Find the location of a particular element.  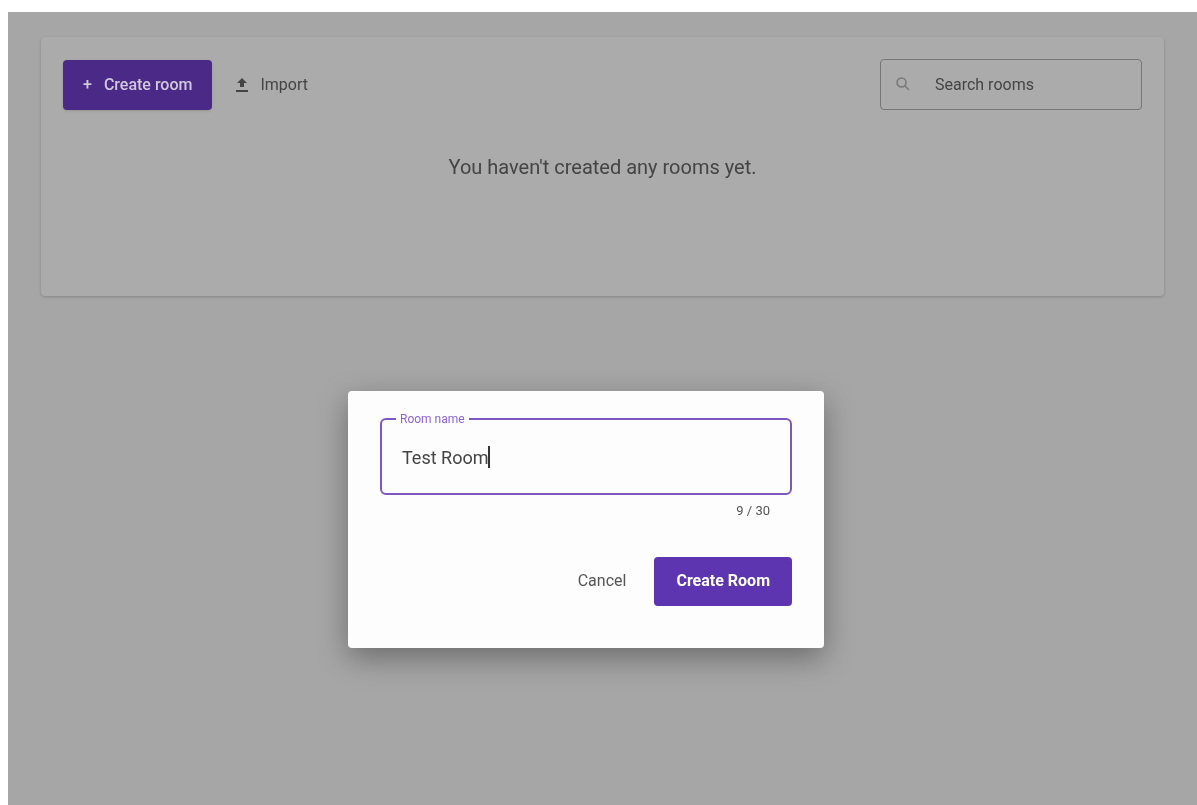

create-room-confirm-button: Create Room is located at coordinates (723, 581).